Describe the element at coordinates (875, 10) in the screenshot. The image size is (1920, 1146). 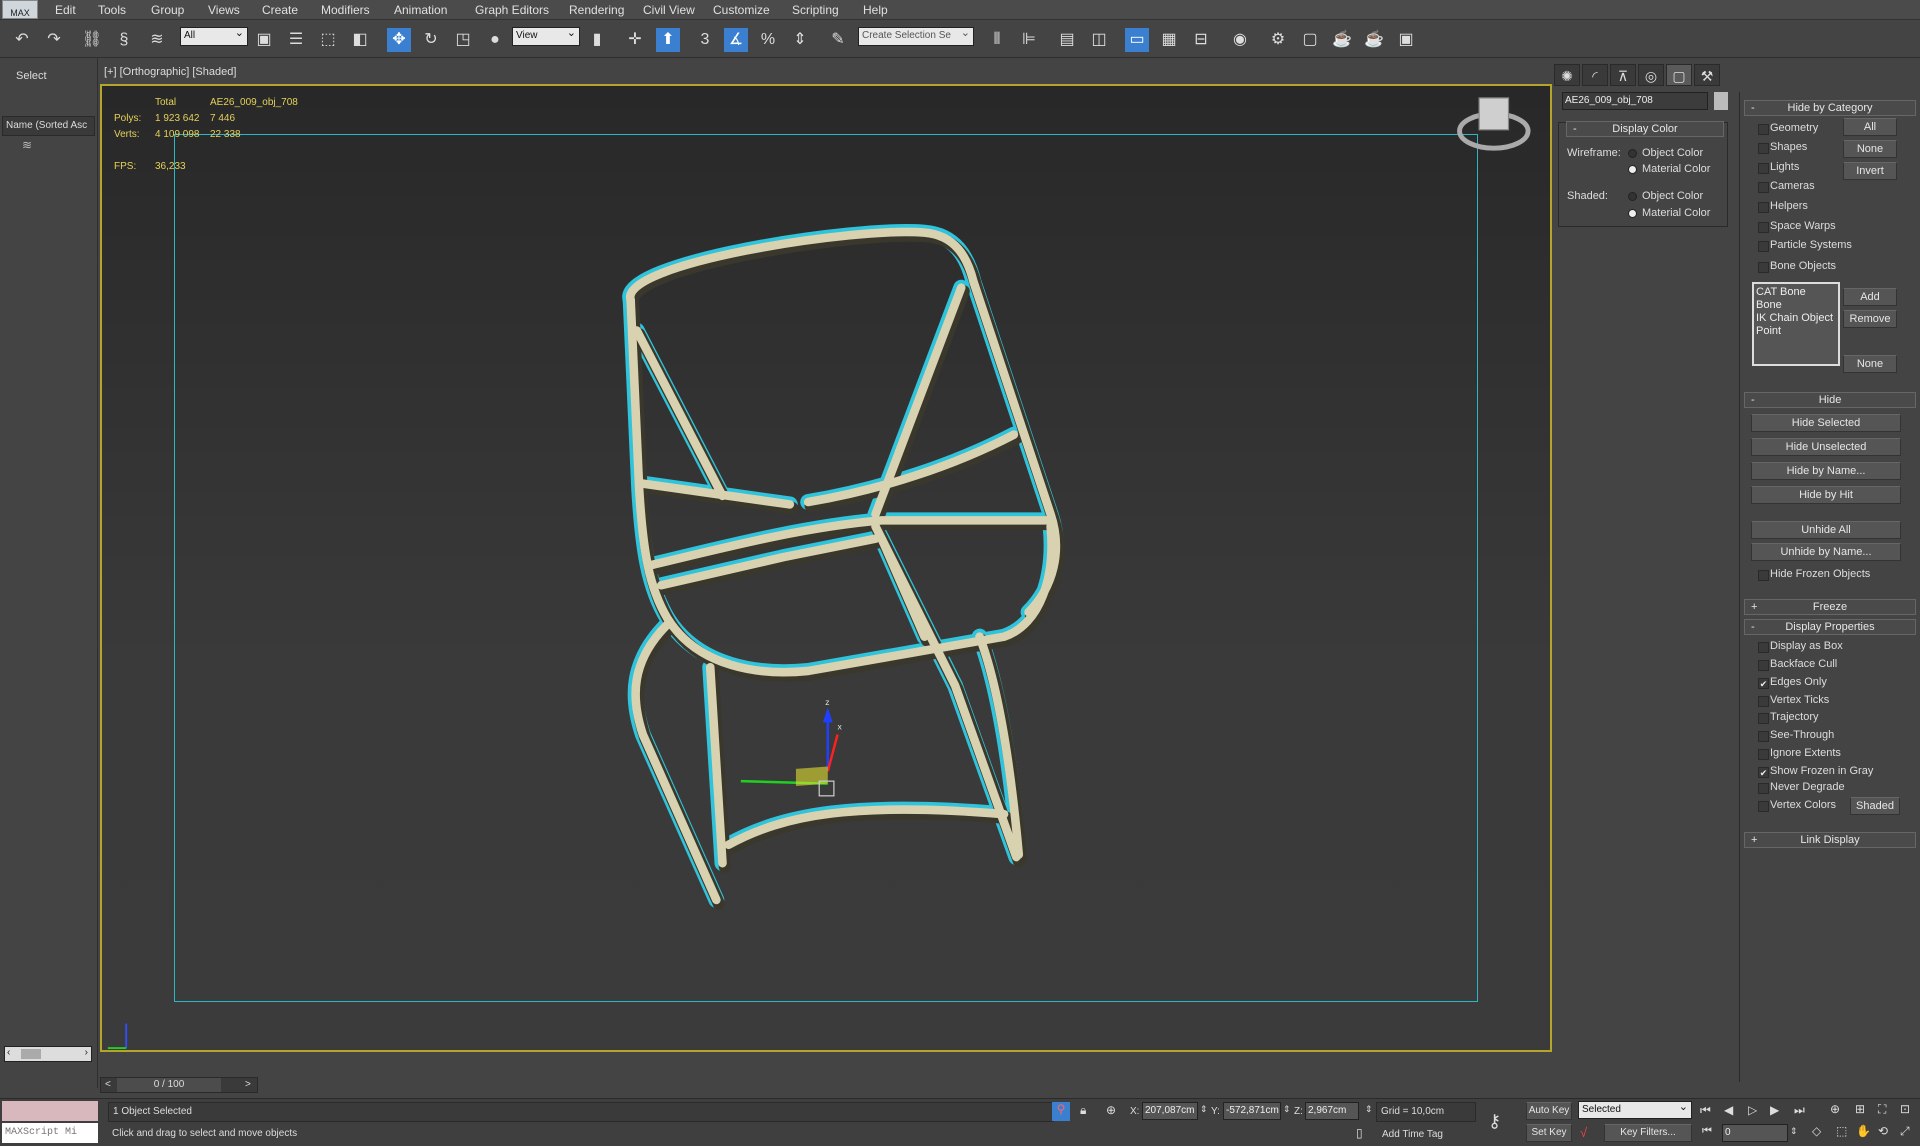
I see `menu-help: Help` at that location.